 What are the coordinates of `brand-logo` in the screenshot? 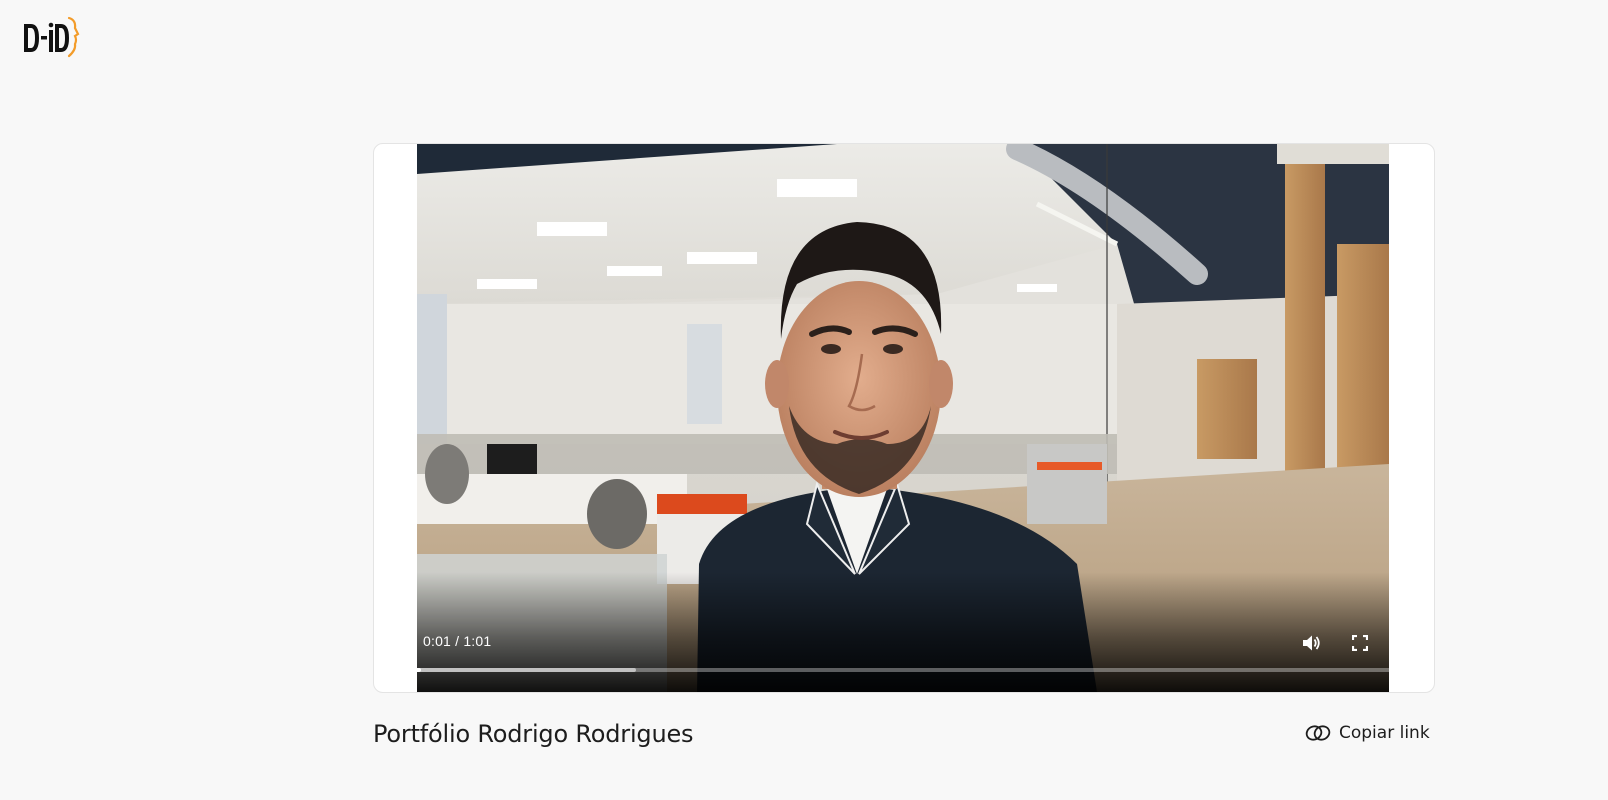 It's located at (51, 37).